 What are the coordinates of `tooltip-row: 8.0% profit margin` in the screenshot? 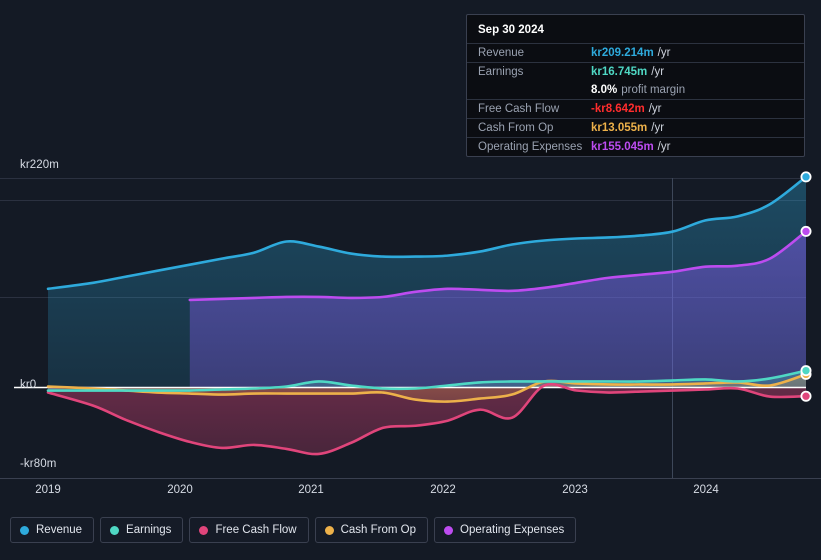 It's located at (635, 90).